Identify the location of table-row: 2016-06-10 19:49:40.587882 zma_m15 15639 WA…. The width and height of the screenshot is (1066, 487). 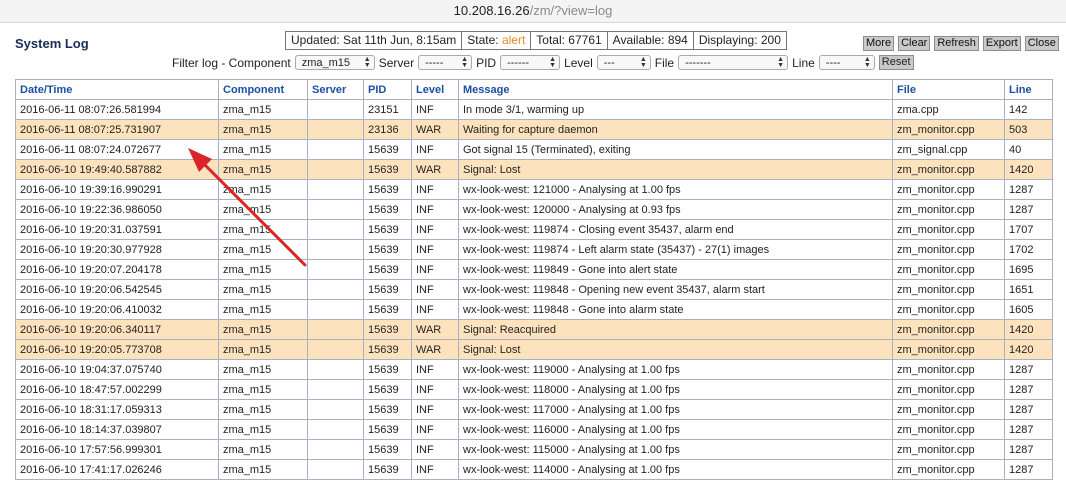
(534, 169).